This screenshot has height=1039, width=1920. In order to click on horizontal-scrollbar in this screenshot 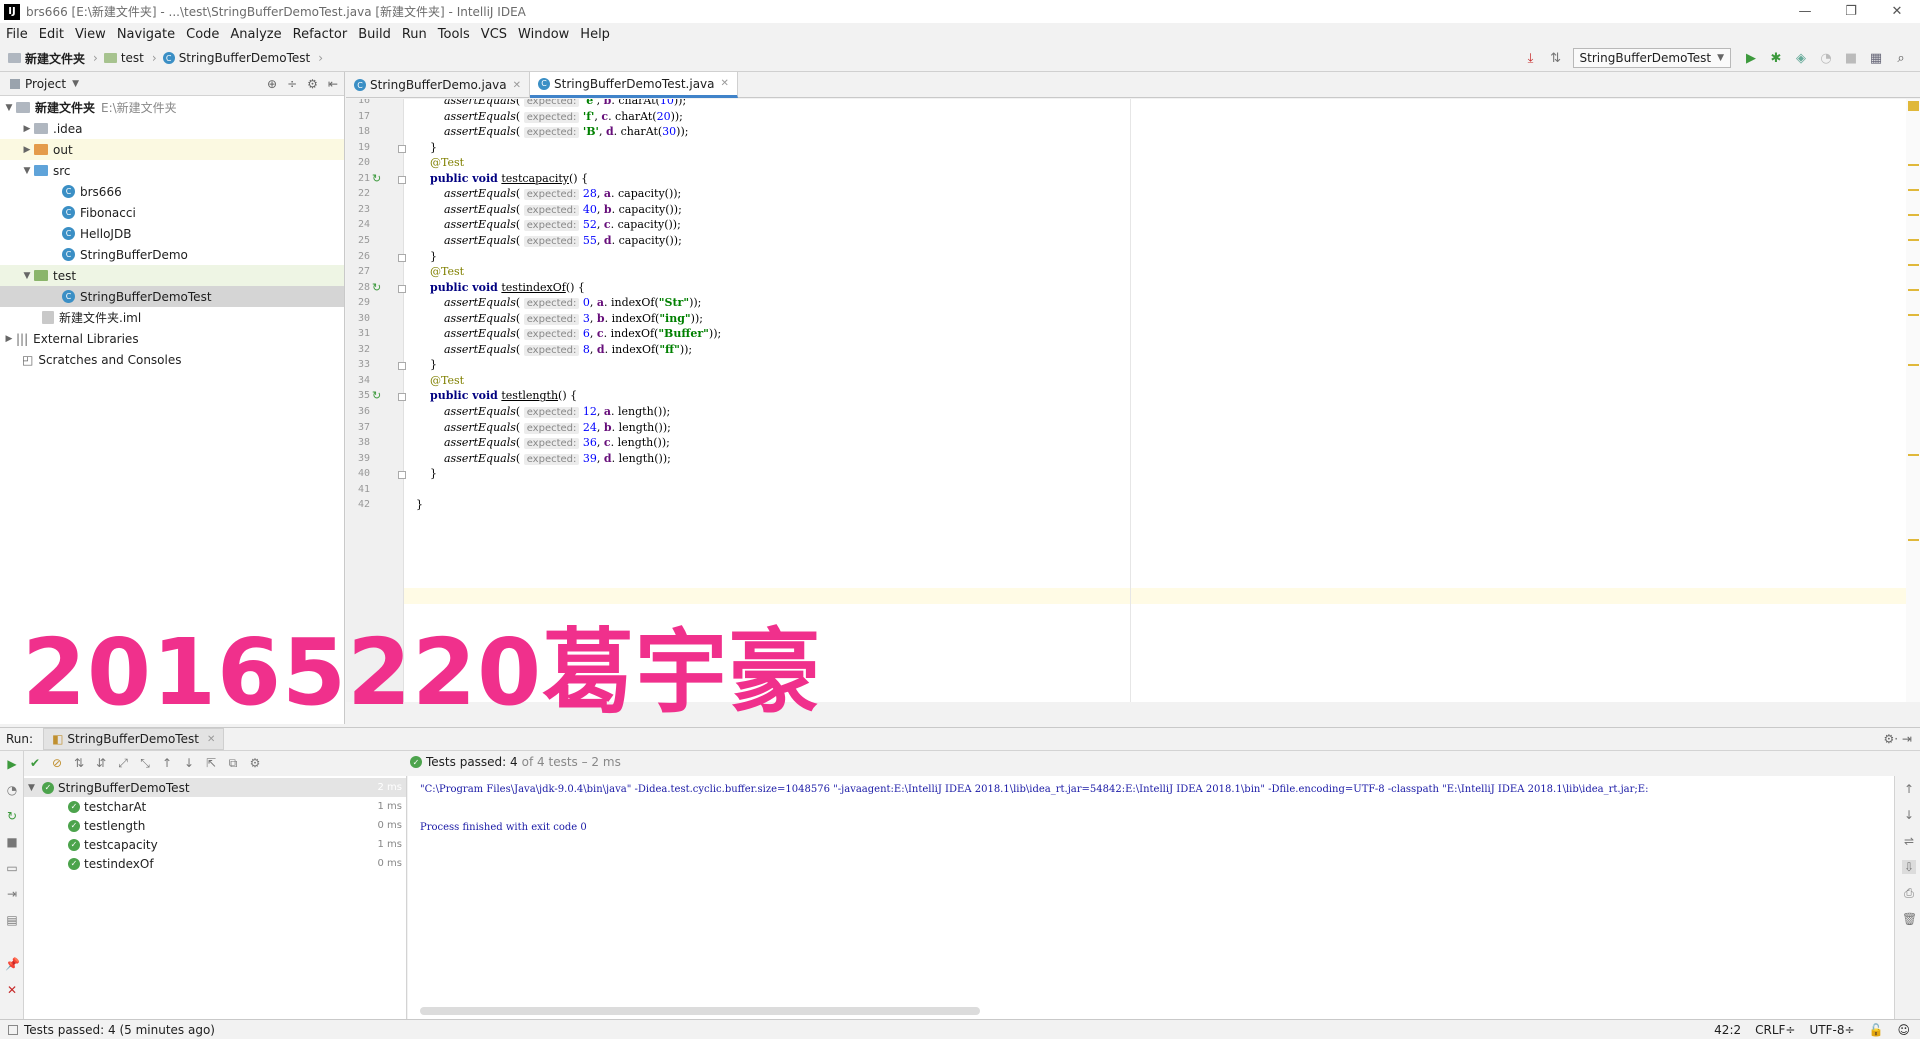, I will do `click(700, 1011)`.